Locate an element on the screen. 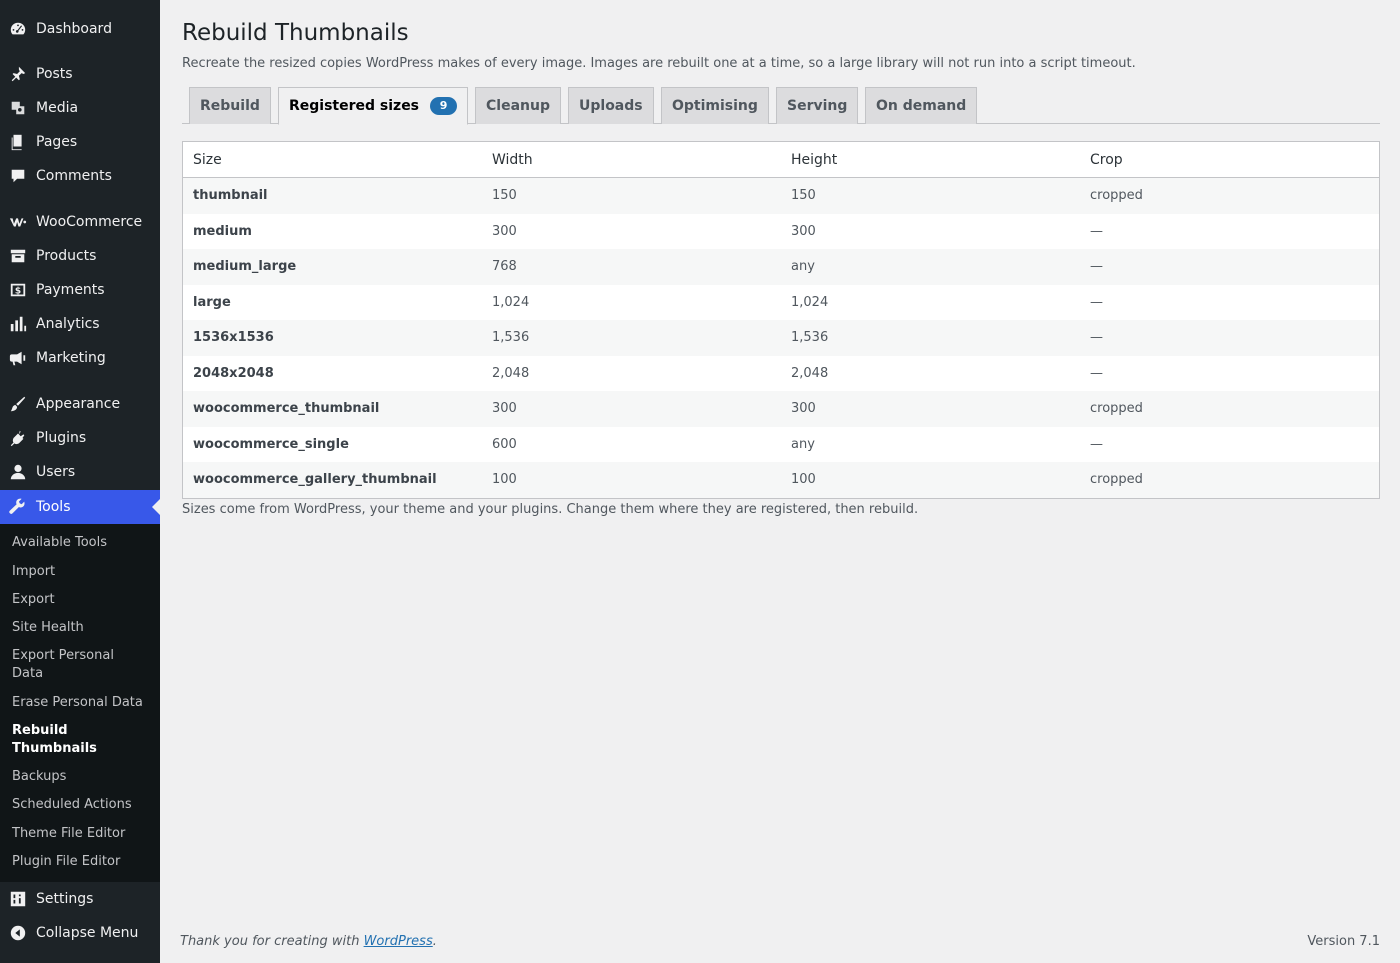  menu-posts: Posts is located at coordinates (80, 74).